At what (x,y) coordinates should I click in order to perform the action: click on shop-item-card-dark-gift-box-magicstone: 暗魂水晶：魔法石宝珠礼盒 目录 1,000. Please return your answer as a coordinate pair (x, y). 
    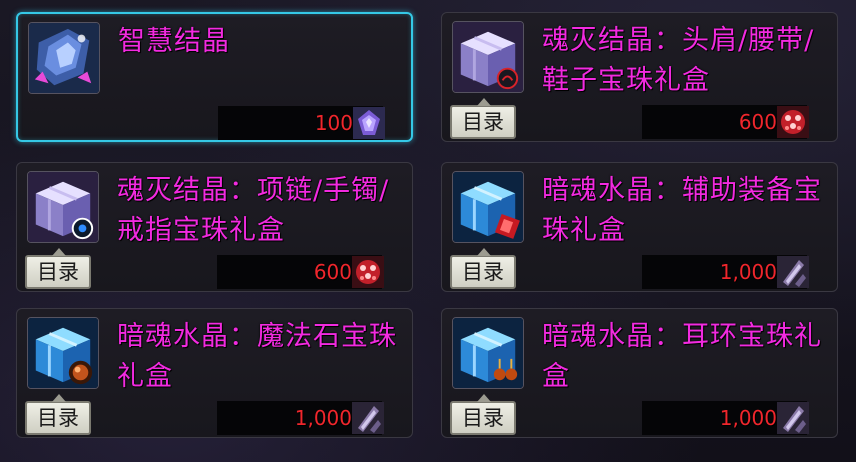
    Looking at the image, I should click on (214, 373).